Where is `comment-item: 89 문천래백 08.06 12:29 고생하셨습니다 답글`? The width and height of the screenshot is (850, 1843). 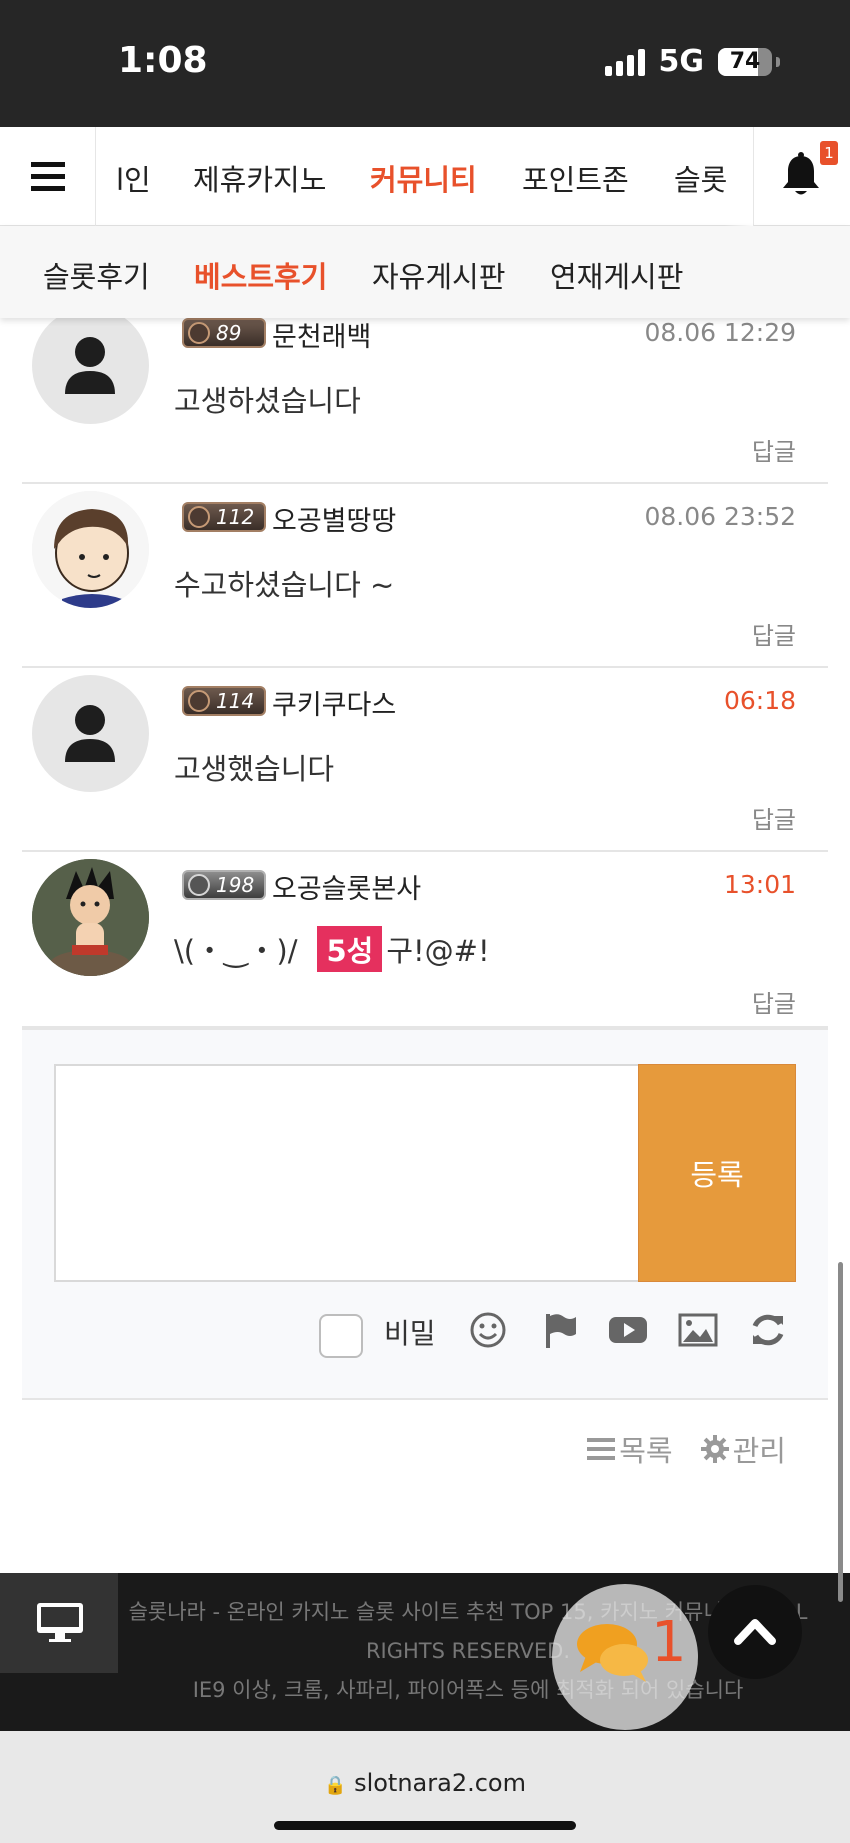 comment-item: 89 문천래백 08.06 12:29 고생하셨습니다 답글 is located at coordinates (425, 392).